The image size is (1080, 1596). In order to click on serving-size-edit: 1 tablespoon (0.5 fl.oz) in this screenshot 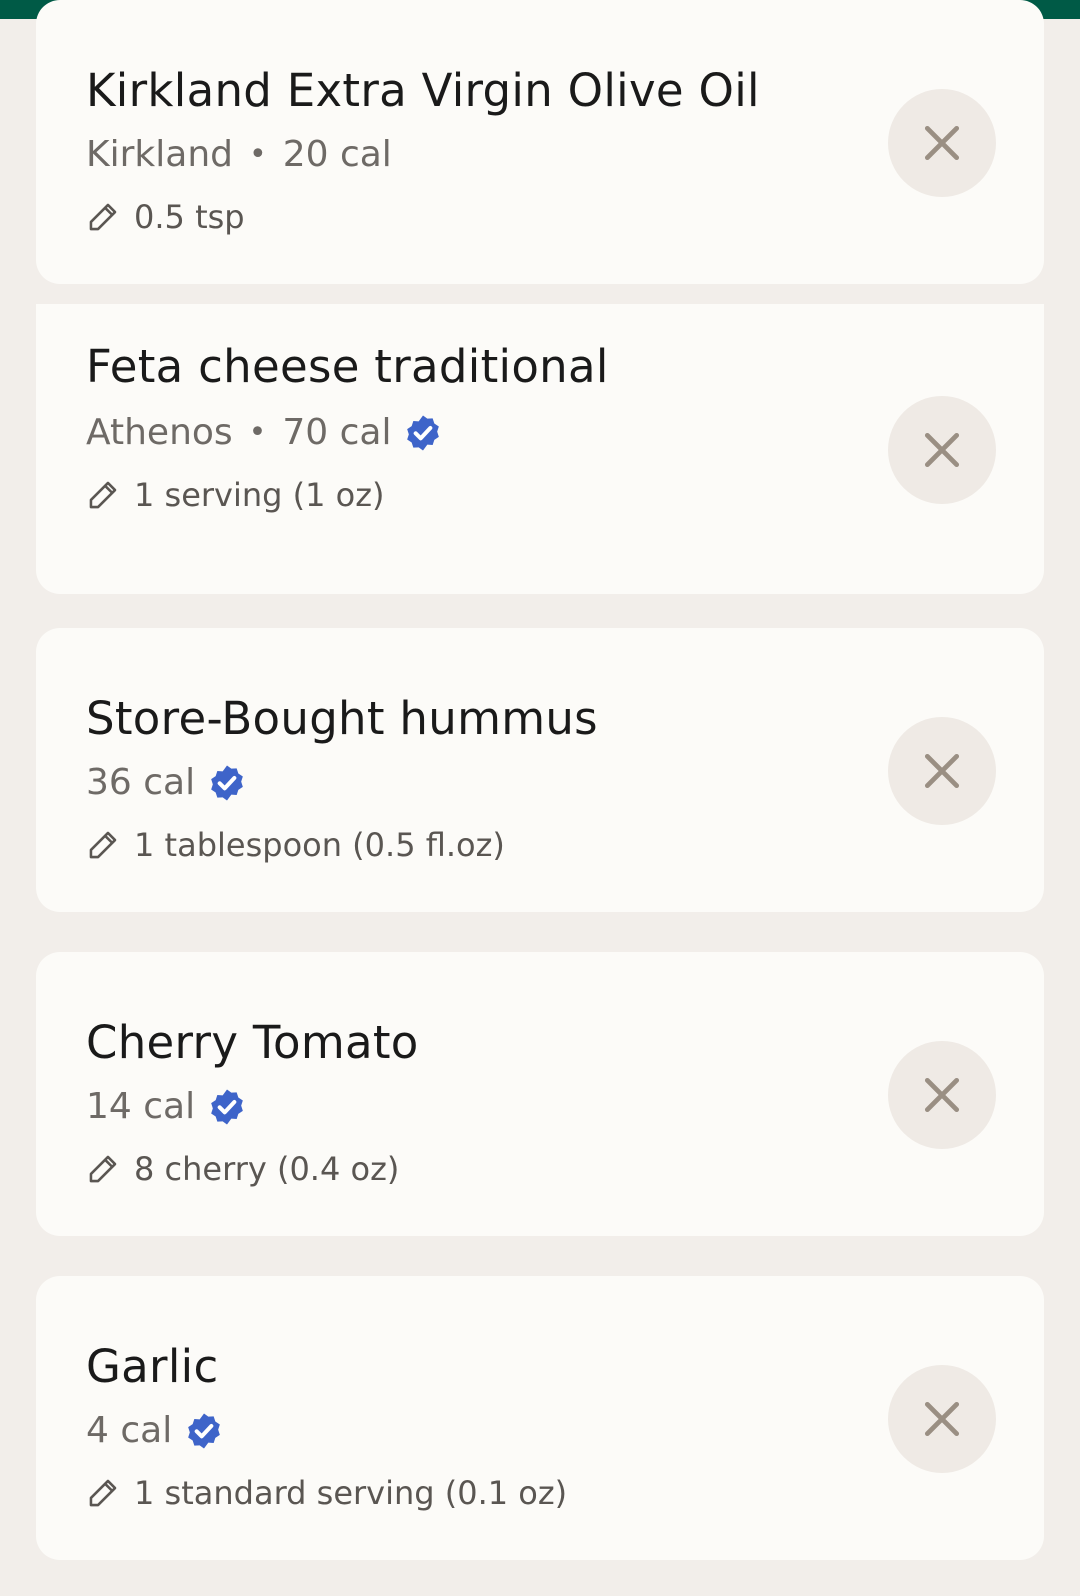, I will do `click(295, 845)`.